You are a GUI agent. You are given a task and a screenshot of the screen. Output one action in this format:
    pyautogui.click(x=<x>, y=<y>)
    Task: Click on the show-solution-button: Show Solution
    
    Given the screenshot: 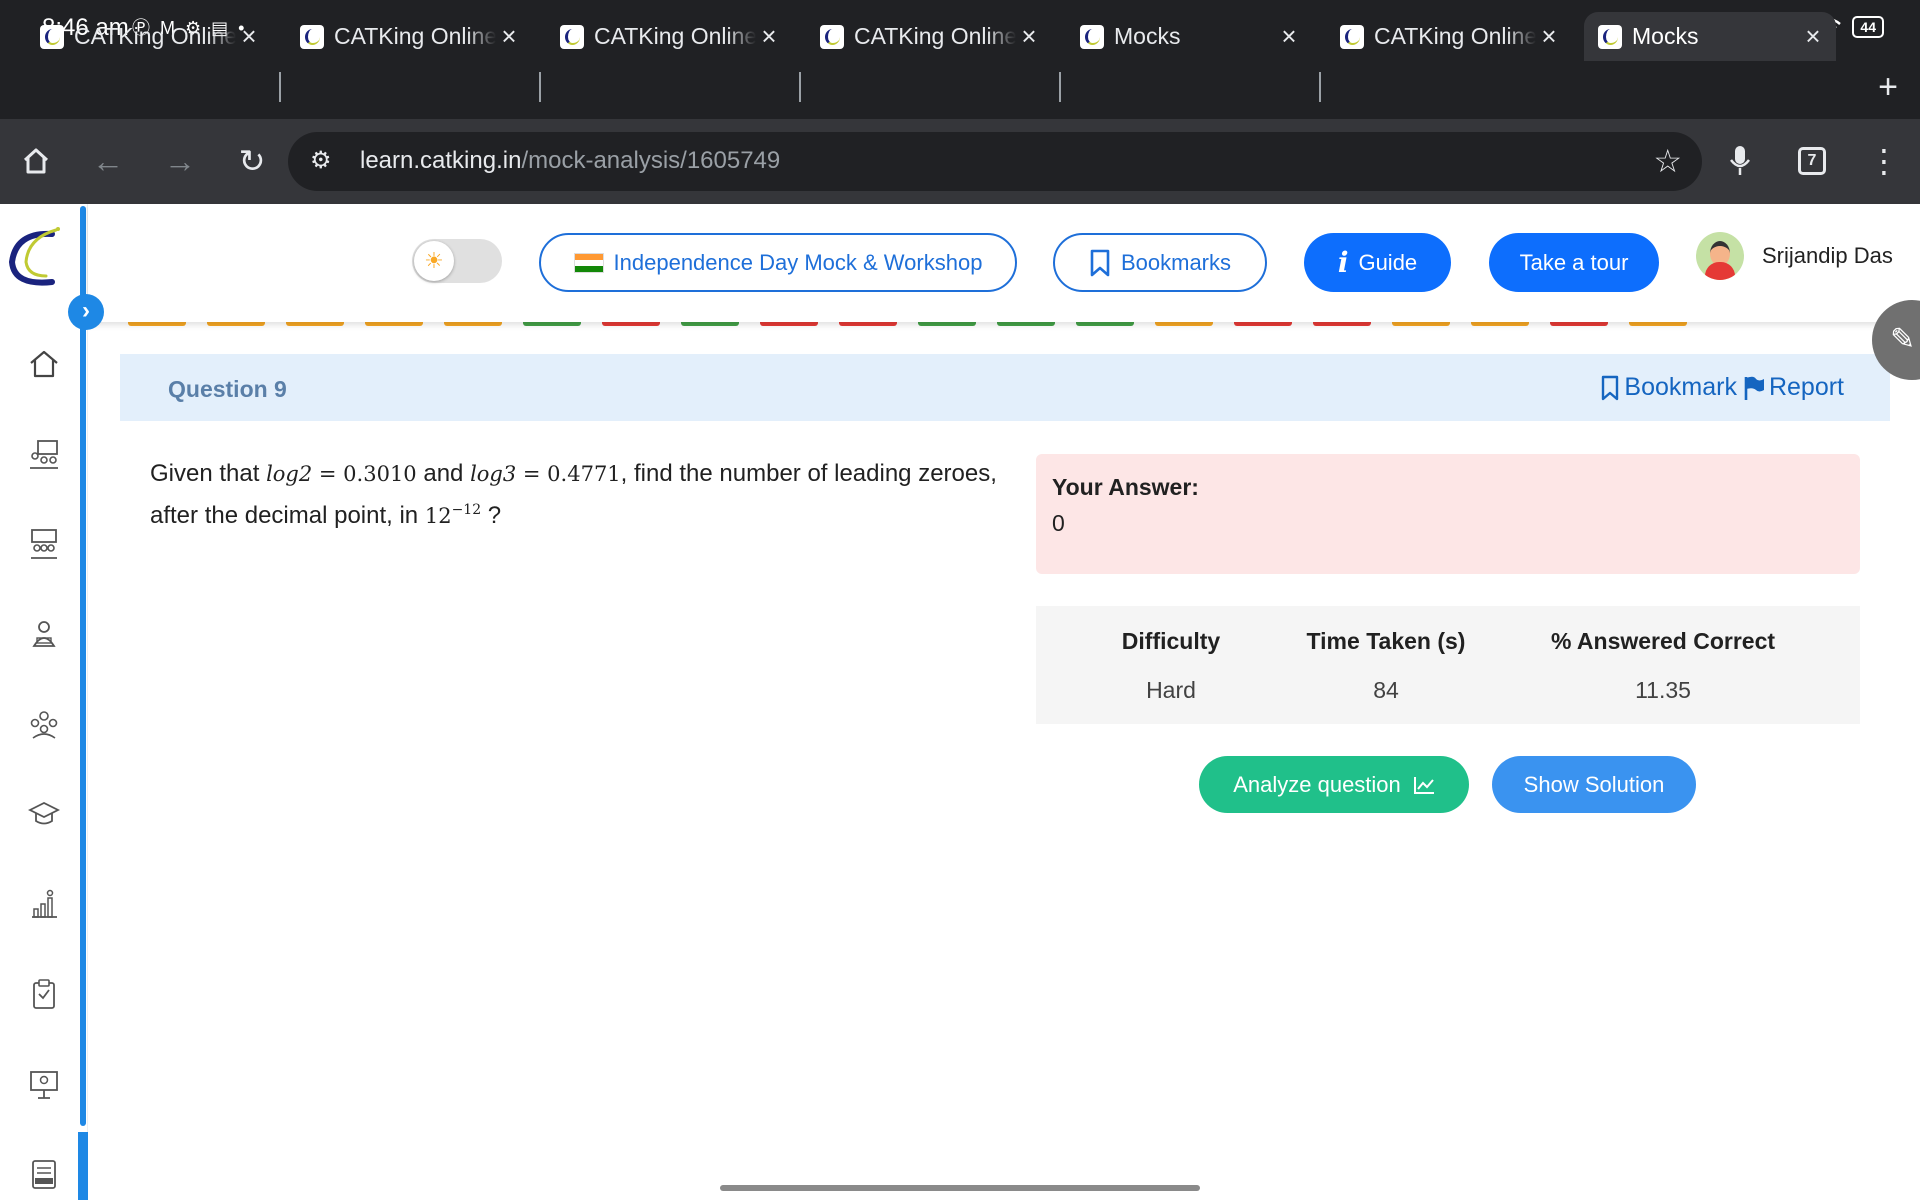 What is the action you would take?
    pyautogui.click(x=1594, y=784)
    